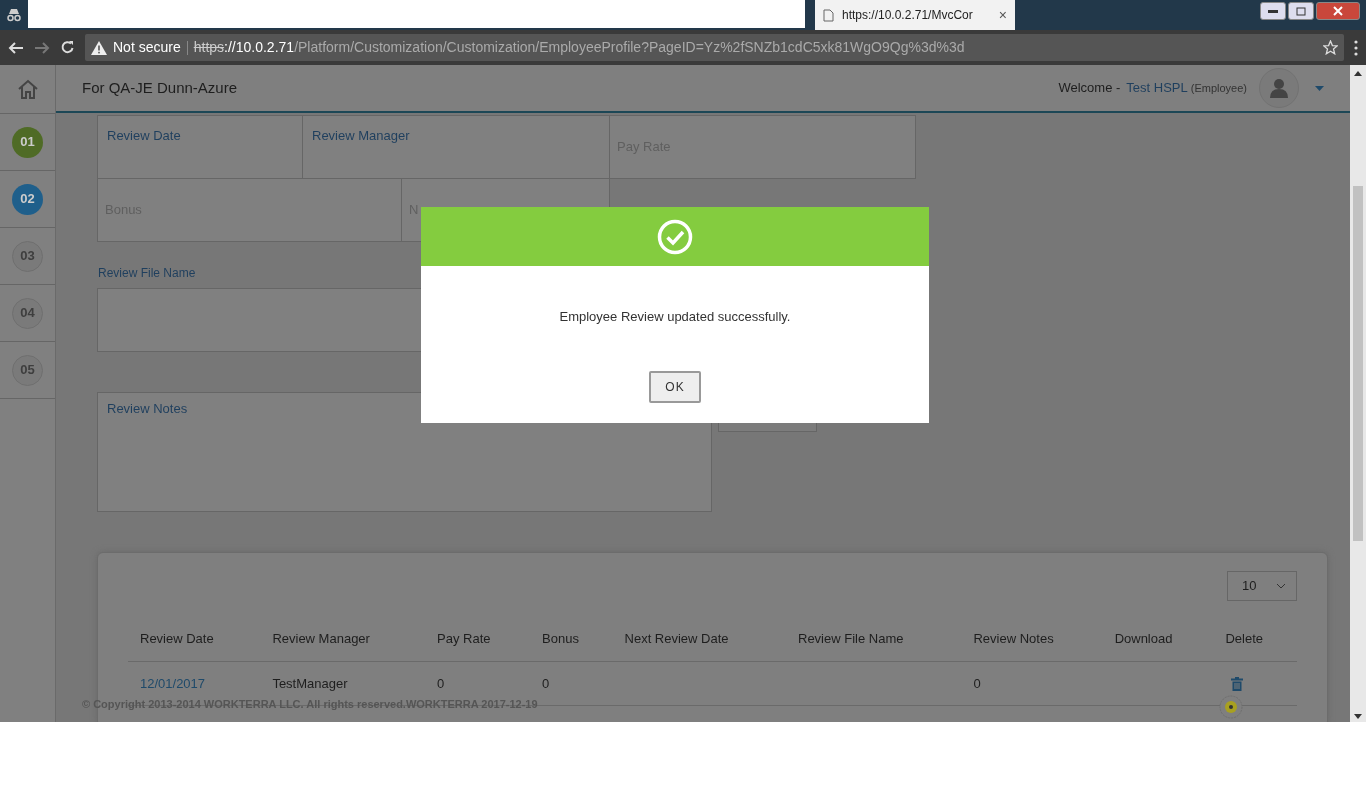 Image resolution: width=1366 pixels, height=812 pixels. What do you see at coordinates (1218, 88) in the screenshot?
I see `user-role: (Employee)` at bounding box center [1218, 88].